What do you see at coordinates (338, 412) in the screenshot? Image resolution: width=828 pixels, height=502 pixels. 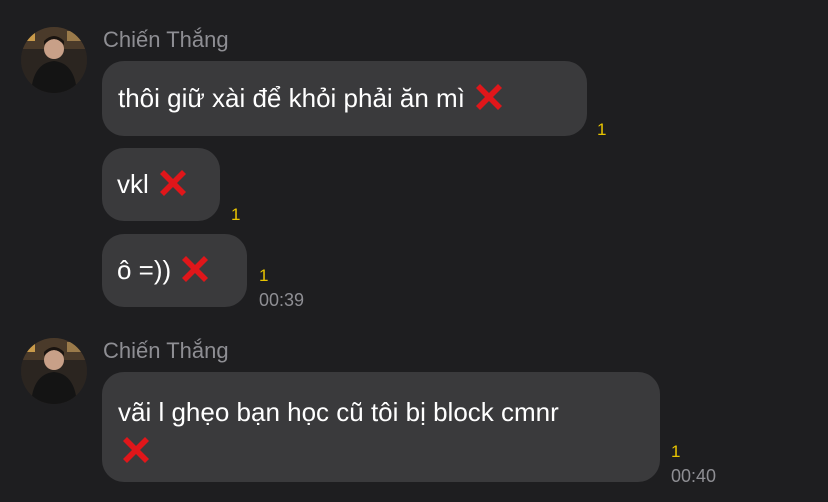 I see `message-text: vãi l ghẹo bạn học cũ tôi bị block cmnr` at bounding box center [338, 412].